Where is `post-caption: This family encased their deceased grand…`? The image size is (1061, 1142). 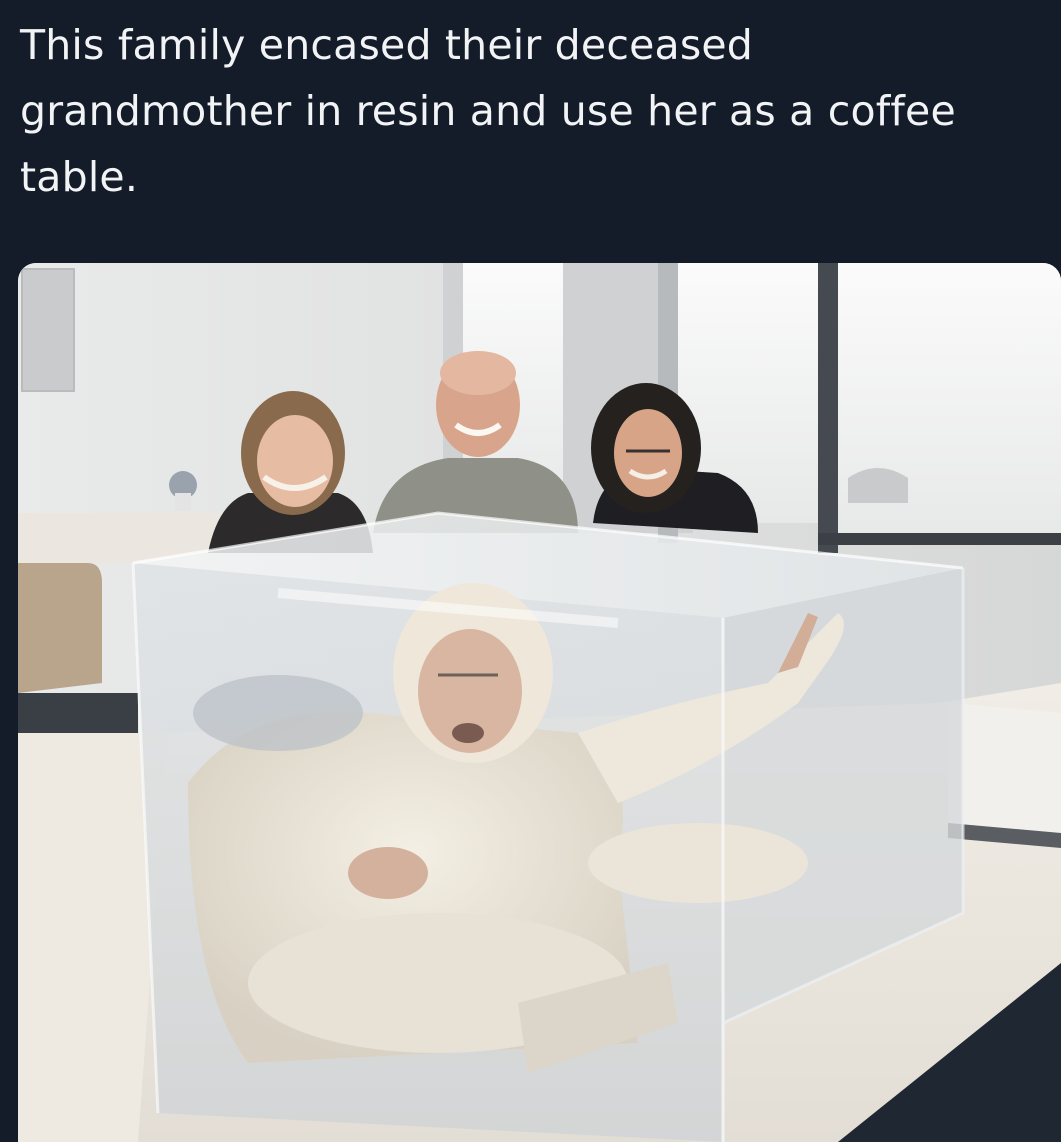 post-caption: This family encased their deceased grand… is located at coordinates (488, 111).